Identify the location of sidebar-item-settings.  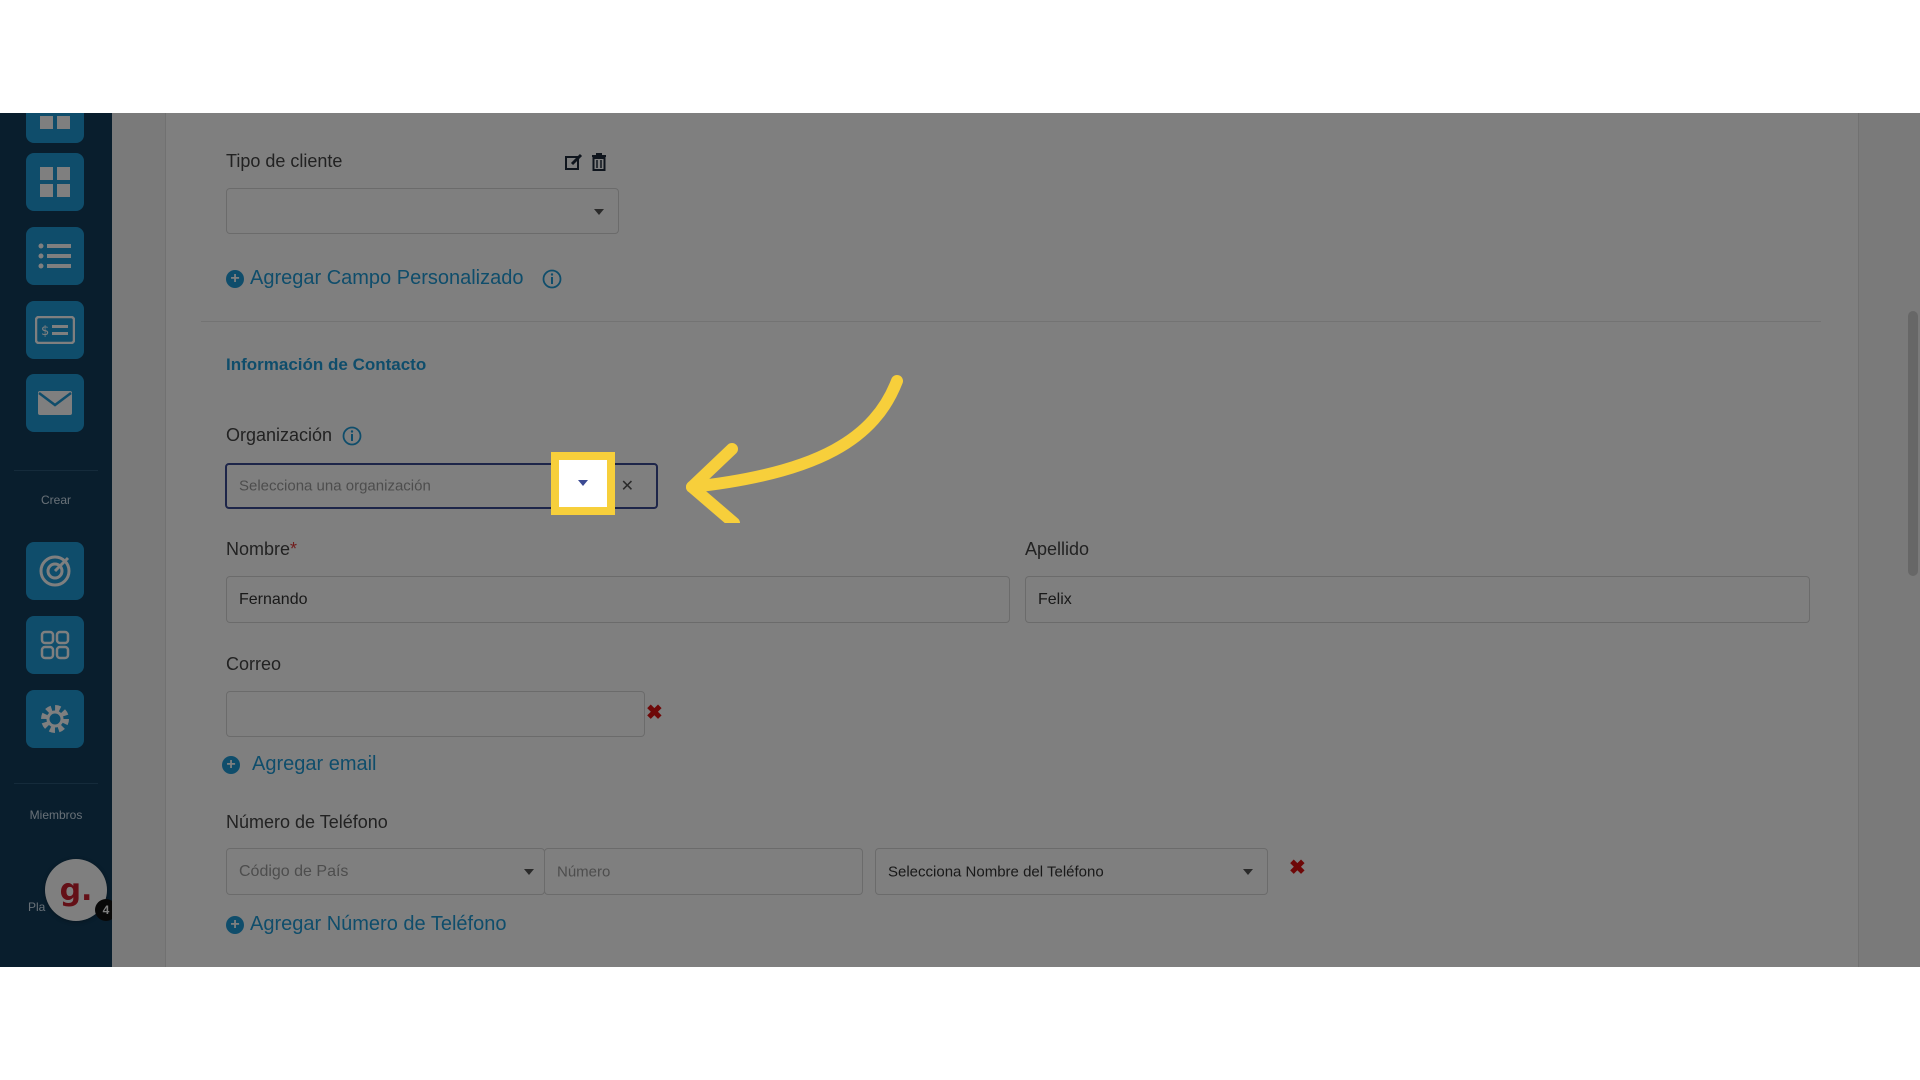
(55, 719).